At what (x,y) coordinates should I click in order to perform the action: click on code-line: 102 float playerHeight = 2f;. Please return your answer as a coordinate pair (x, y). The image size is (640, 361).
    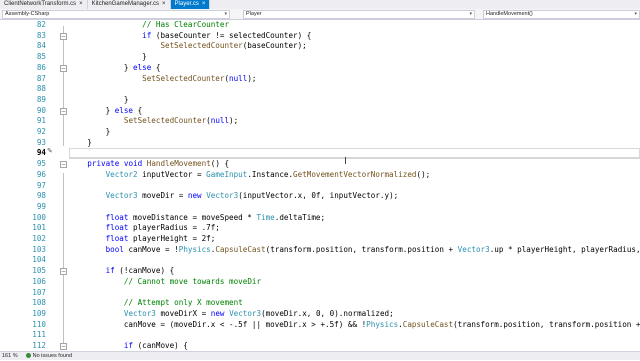
    Looking at the image, I should click on (320, 239).